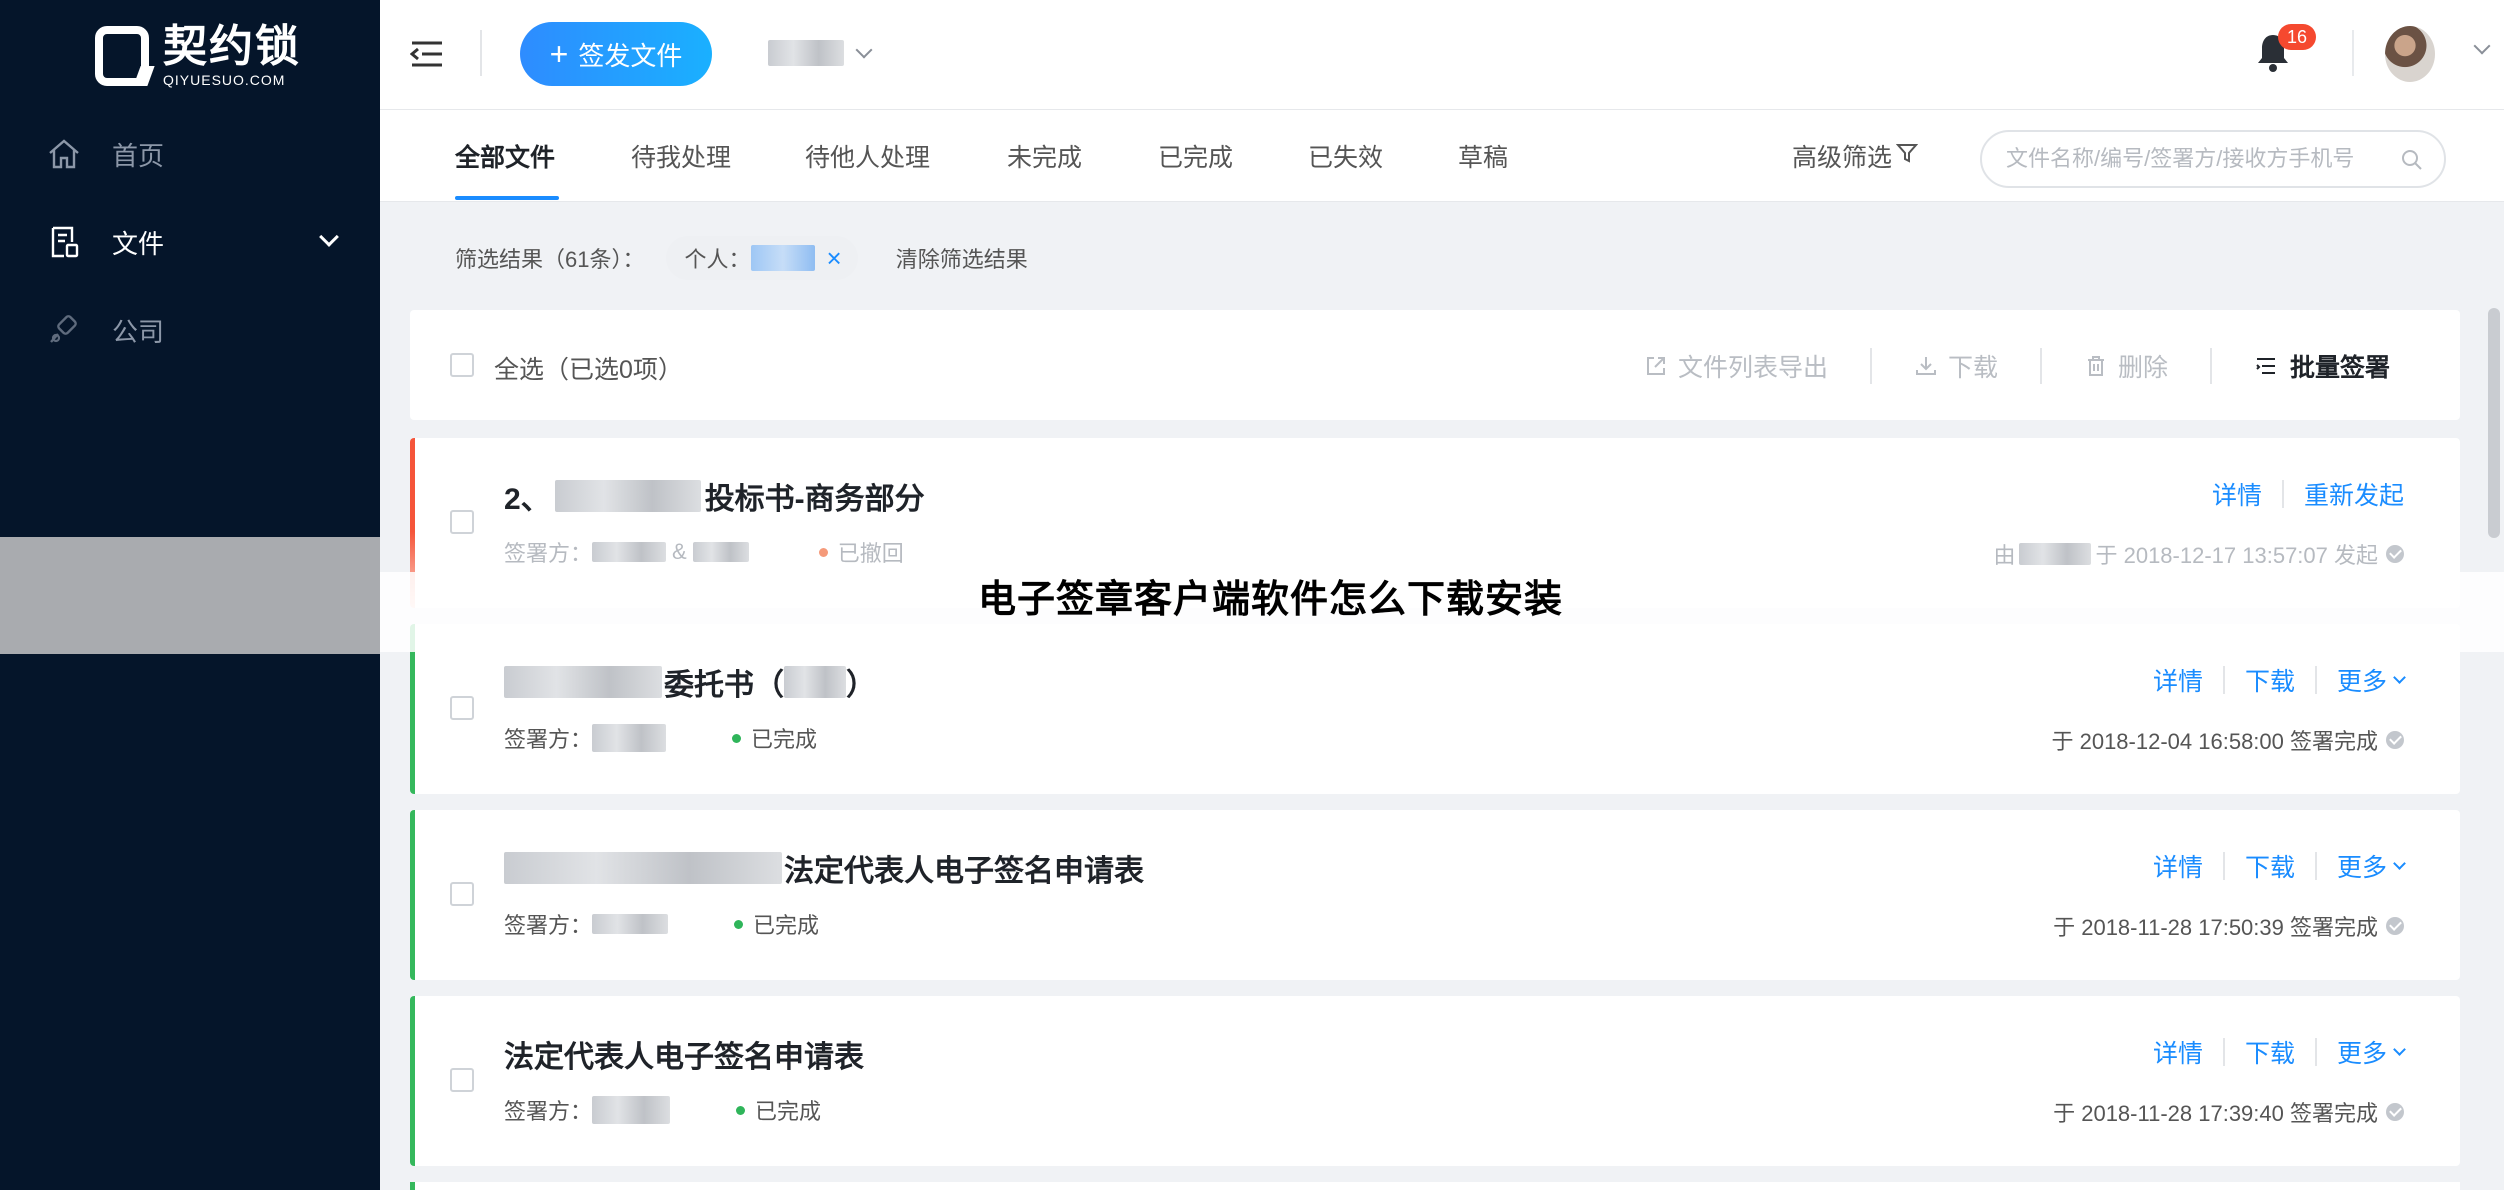  I want to click on tab-incomplete: 未完成, so click(1044, 156).